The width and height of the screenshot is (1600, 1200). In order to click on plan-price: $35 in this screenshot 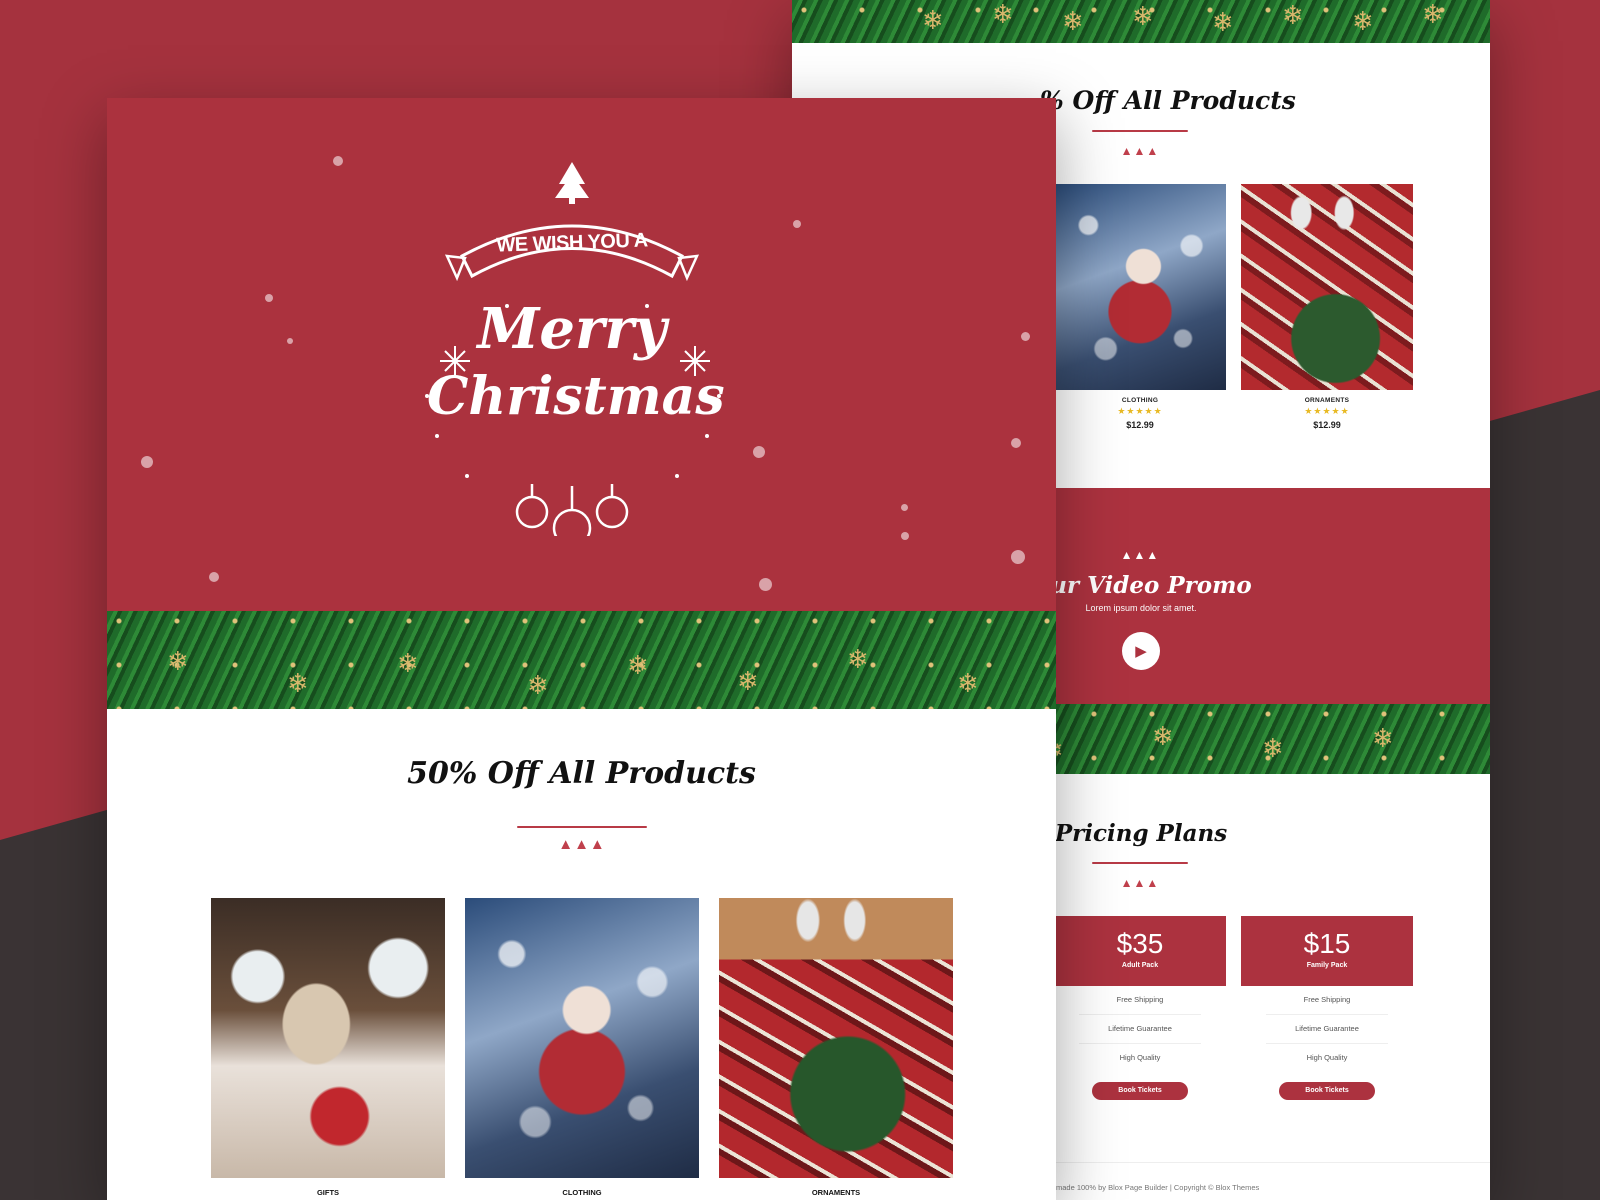, I will do `click(1140, 943)`.